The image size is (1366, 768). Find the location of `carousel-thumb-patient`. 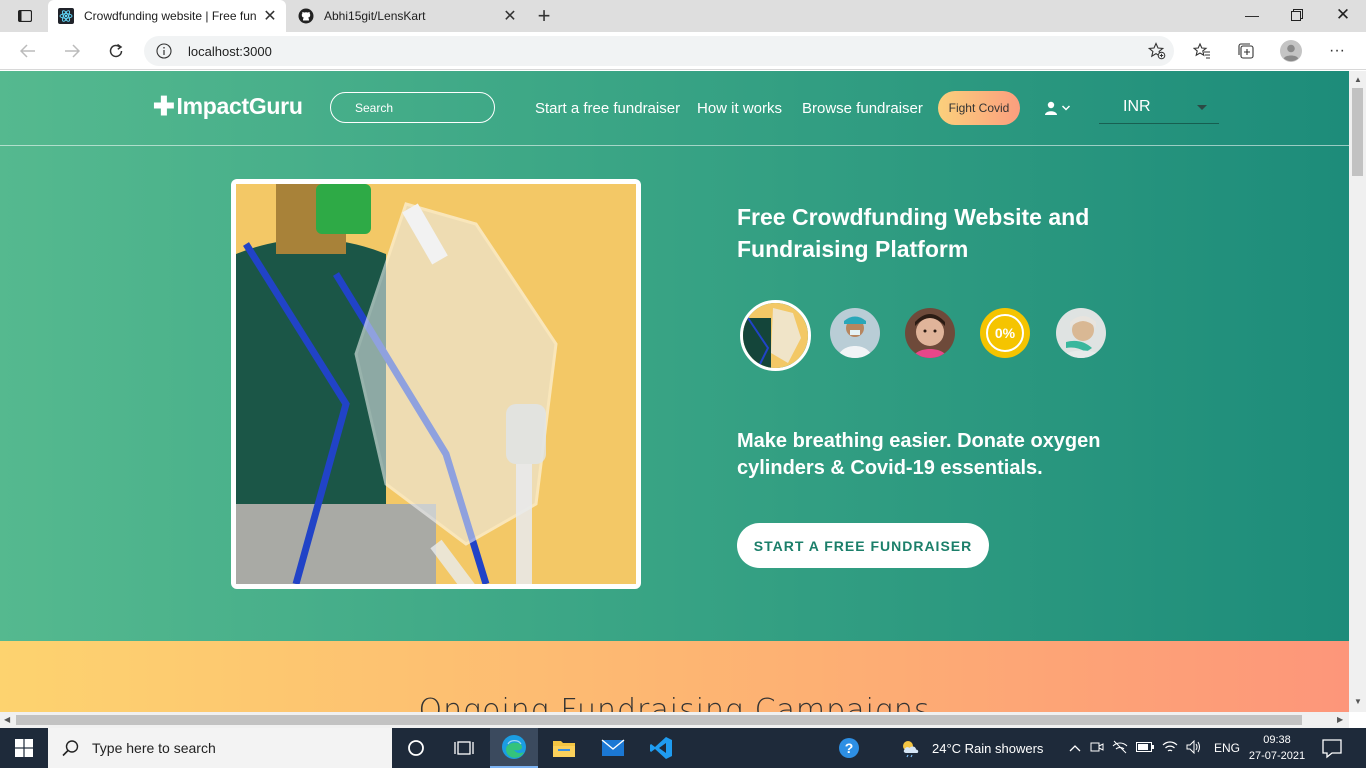

carousel-thumb-patient is located at coordinates (1081, 333).